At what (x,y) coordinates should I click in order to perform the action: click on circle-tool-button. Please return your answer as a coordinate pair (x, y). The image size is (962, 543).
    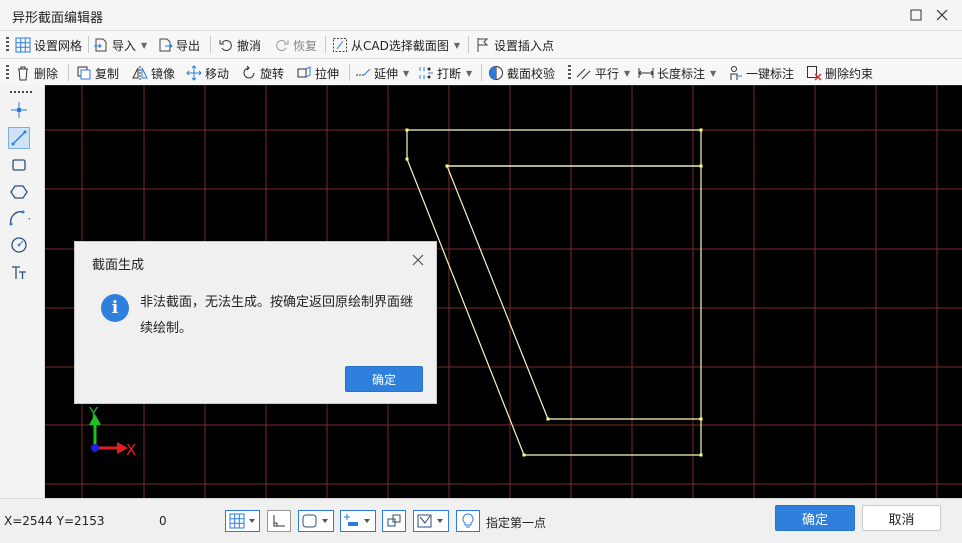
    Looking at the image, I should click on (19, 245).